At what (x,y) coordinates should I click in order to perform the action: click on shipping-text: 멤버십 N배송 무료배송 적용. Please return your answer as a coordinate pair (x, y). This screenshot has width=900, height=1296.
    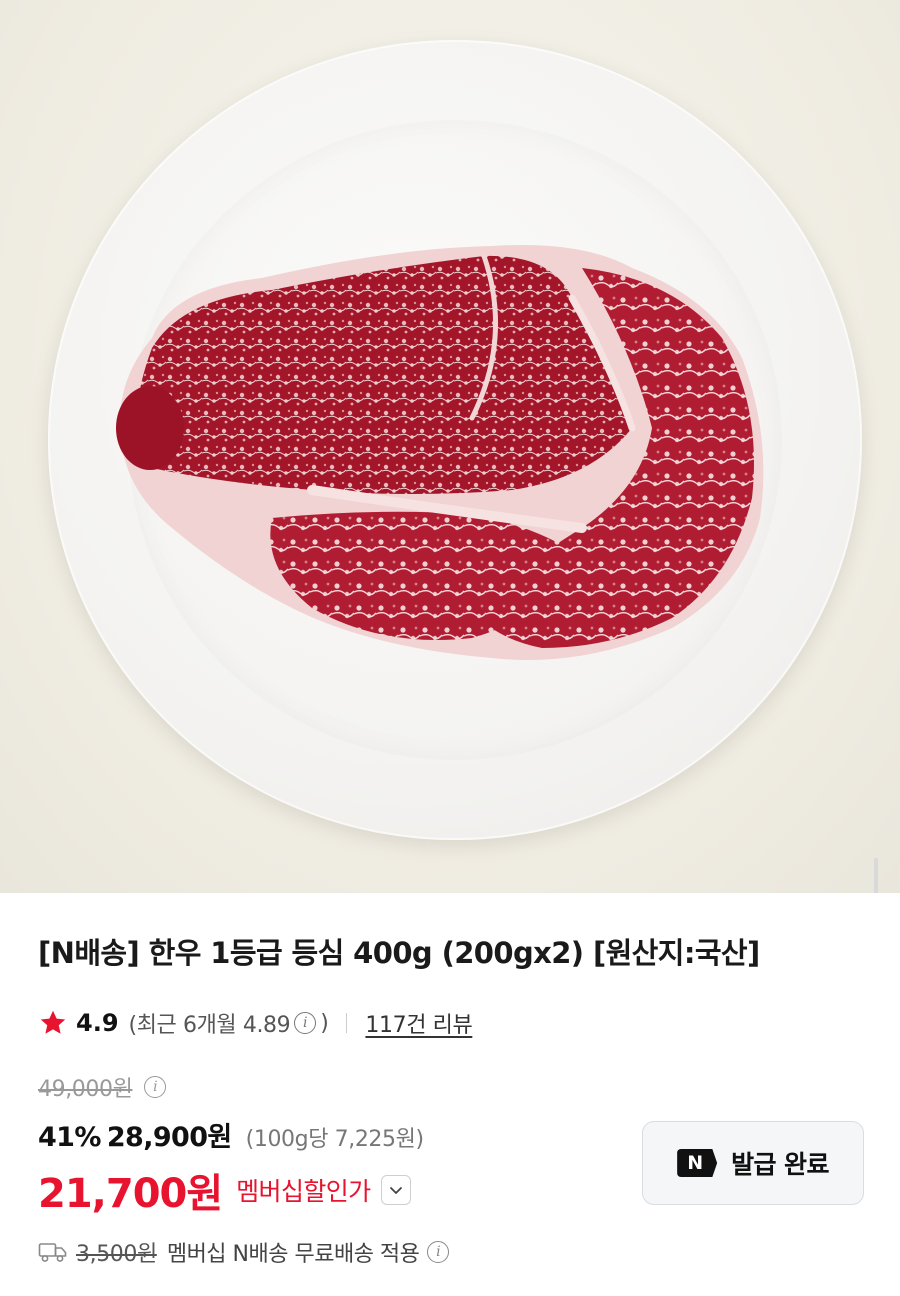
    Looking at the image, I should click on (293, 1254).